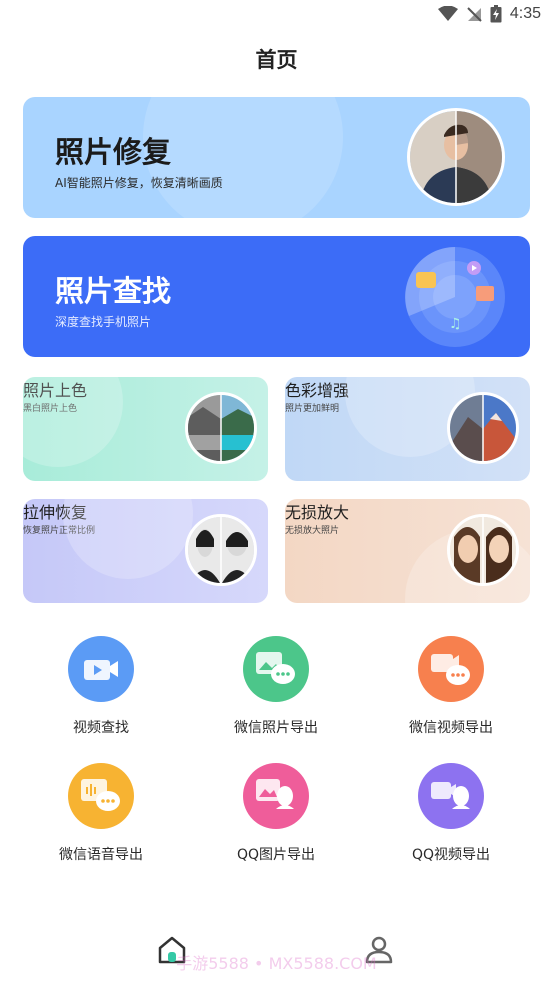 The width and height of the screenshot is (553, 983). Describe the element at coordinates (407, 429) in the screenshot. I see `color-enhance-card: 色彩增强 照片更加鲜明` at that location.